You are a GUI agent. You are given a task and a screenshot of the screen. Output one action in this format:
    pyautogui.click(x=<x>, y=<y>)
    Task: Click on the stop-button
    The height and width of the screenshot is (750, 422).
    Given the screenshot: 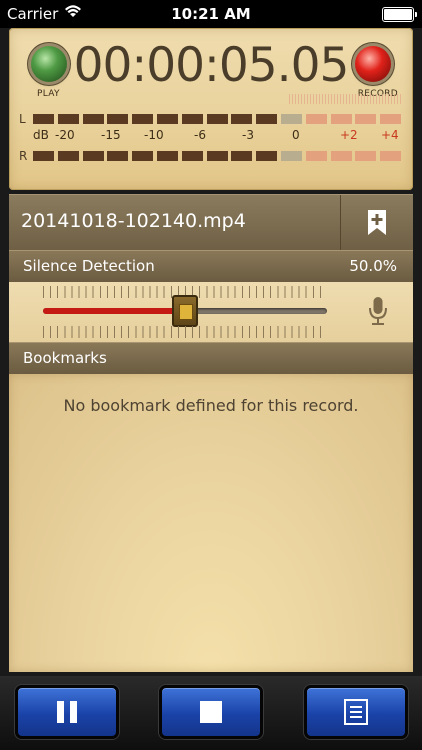 What is the action you would take?
    pyautogui.click(x=211, y=712)
    